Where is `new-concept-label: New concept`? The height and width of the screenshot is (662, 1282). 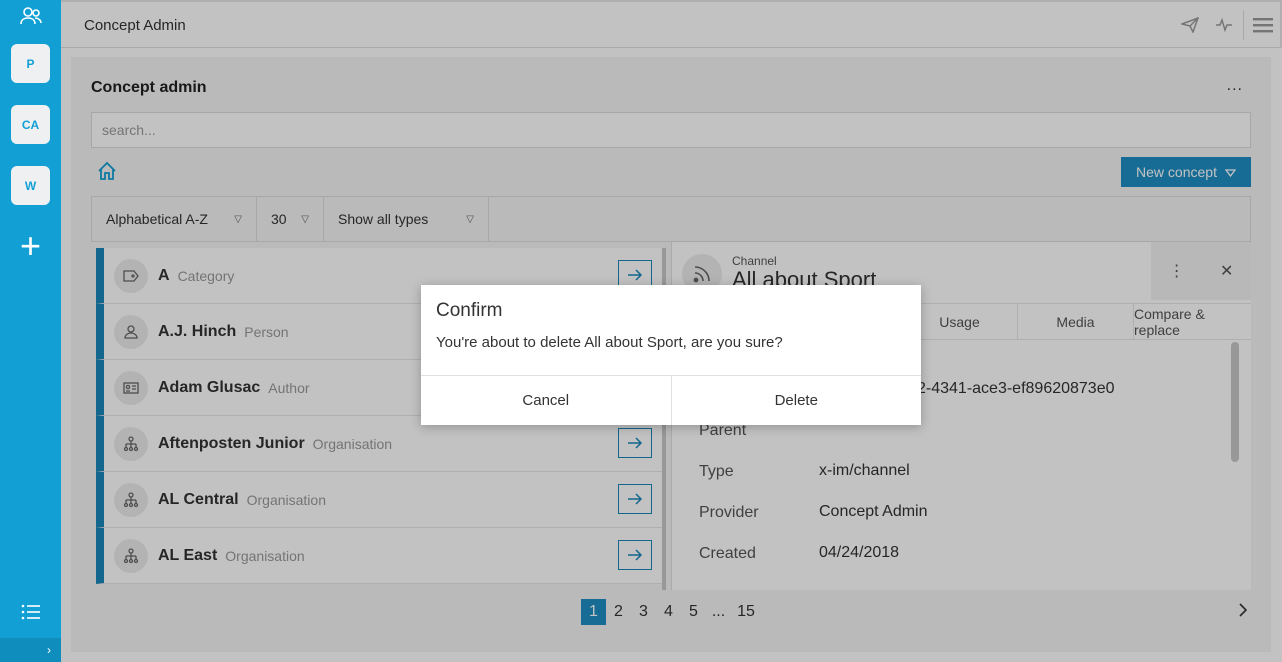
new-concept-label: New concept is located at coordinates (1176, 172).